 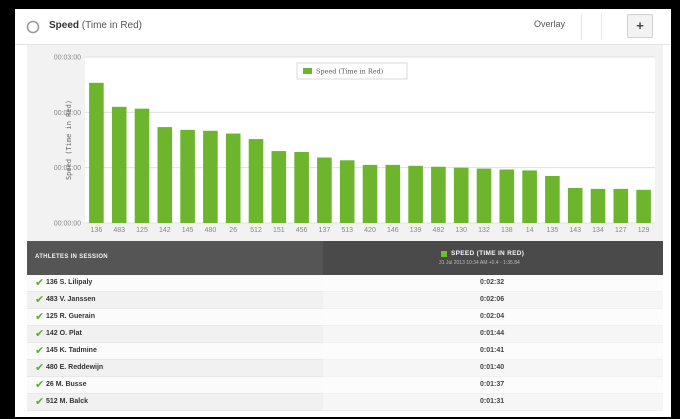 I want to click on athlete-name: 142 O. Plat, so click(x=64, y=333).